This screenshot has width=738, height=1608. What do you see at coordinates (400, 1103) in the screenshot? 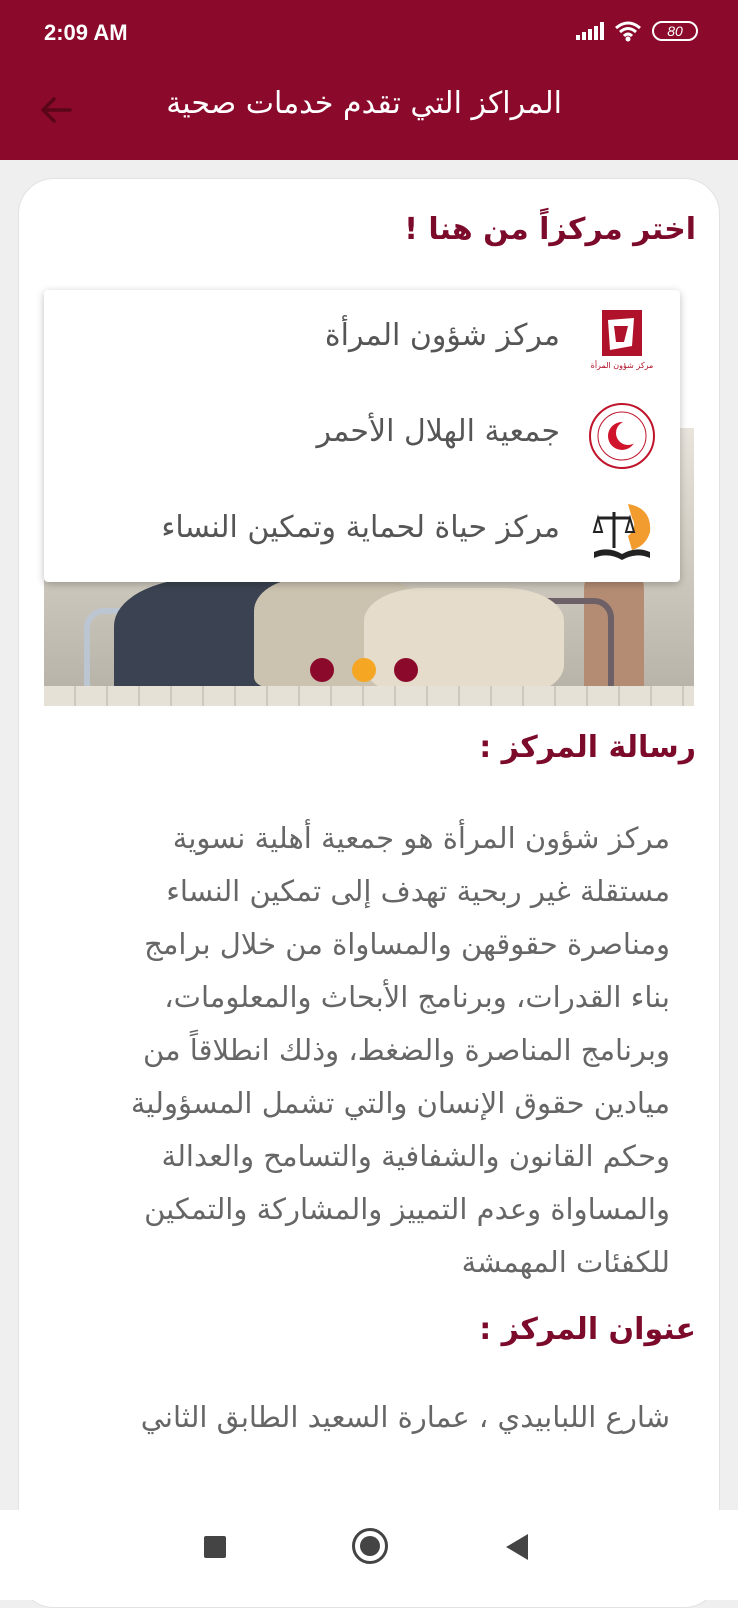
I see `message-line: ميادين حقوق الإنسان والتي تشمل المسؤولية` at bounding box center [400, 1103].